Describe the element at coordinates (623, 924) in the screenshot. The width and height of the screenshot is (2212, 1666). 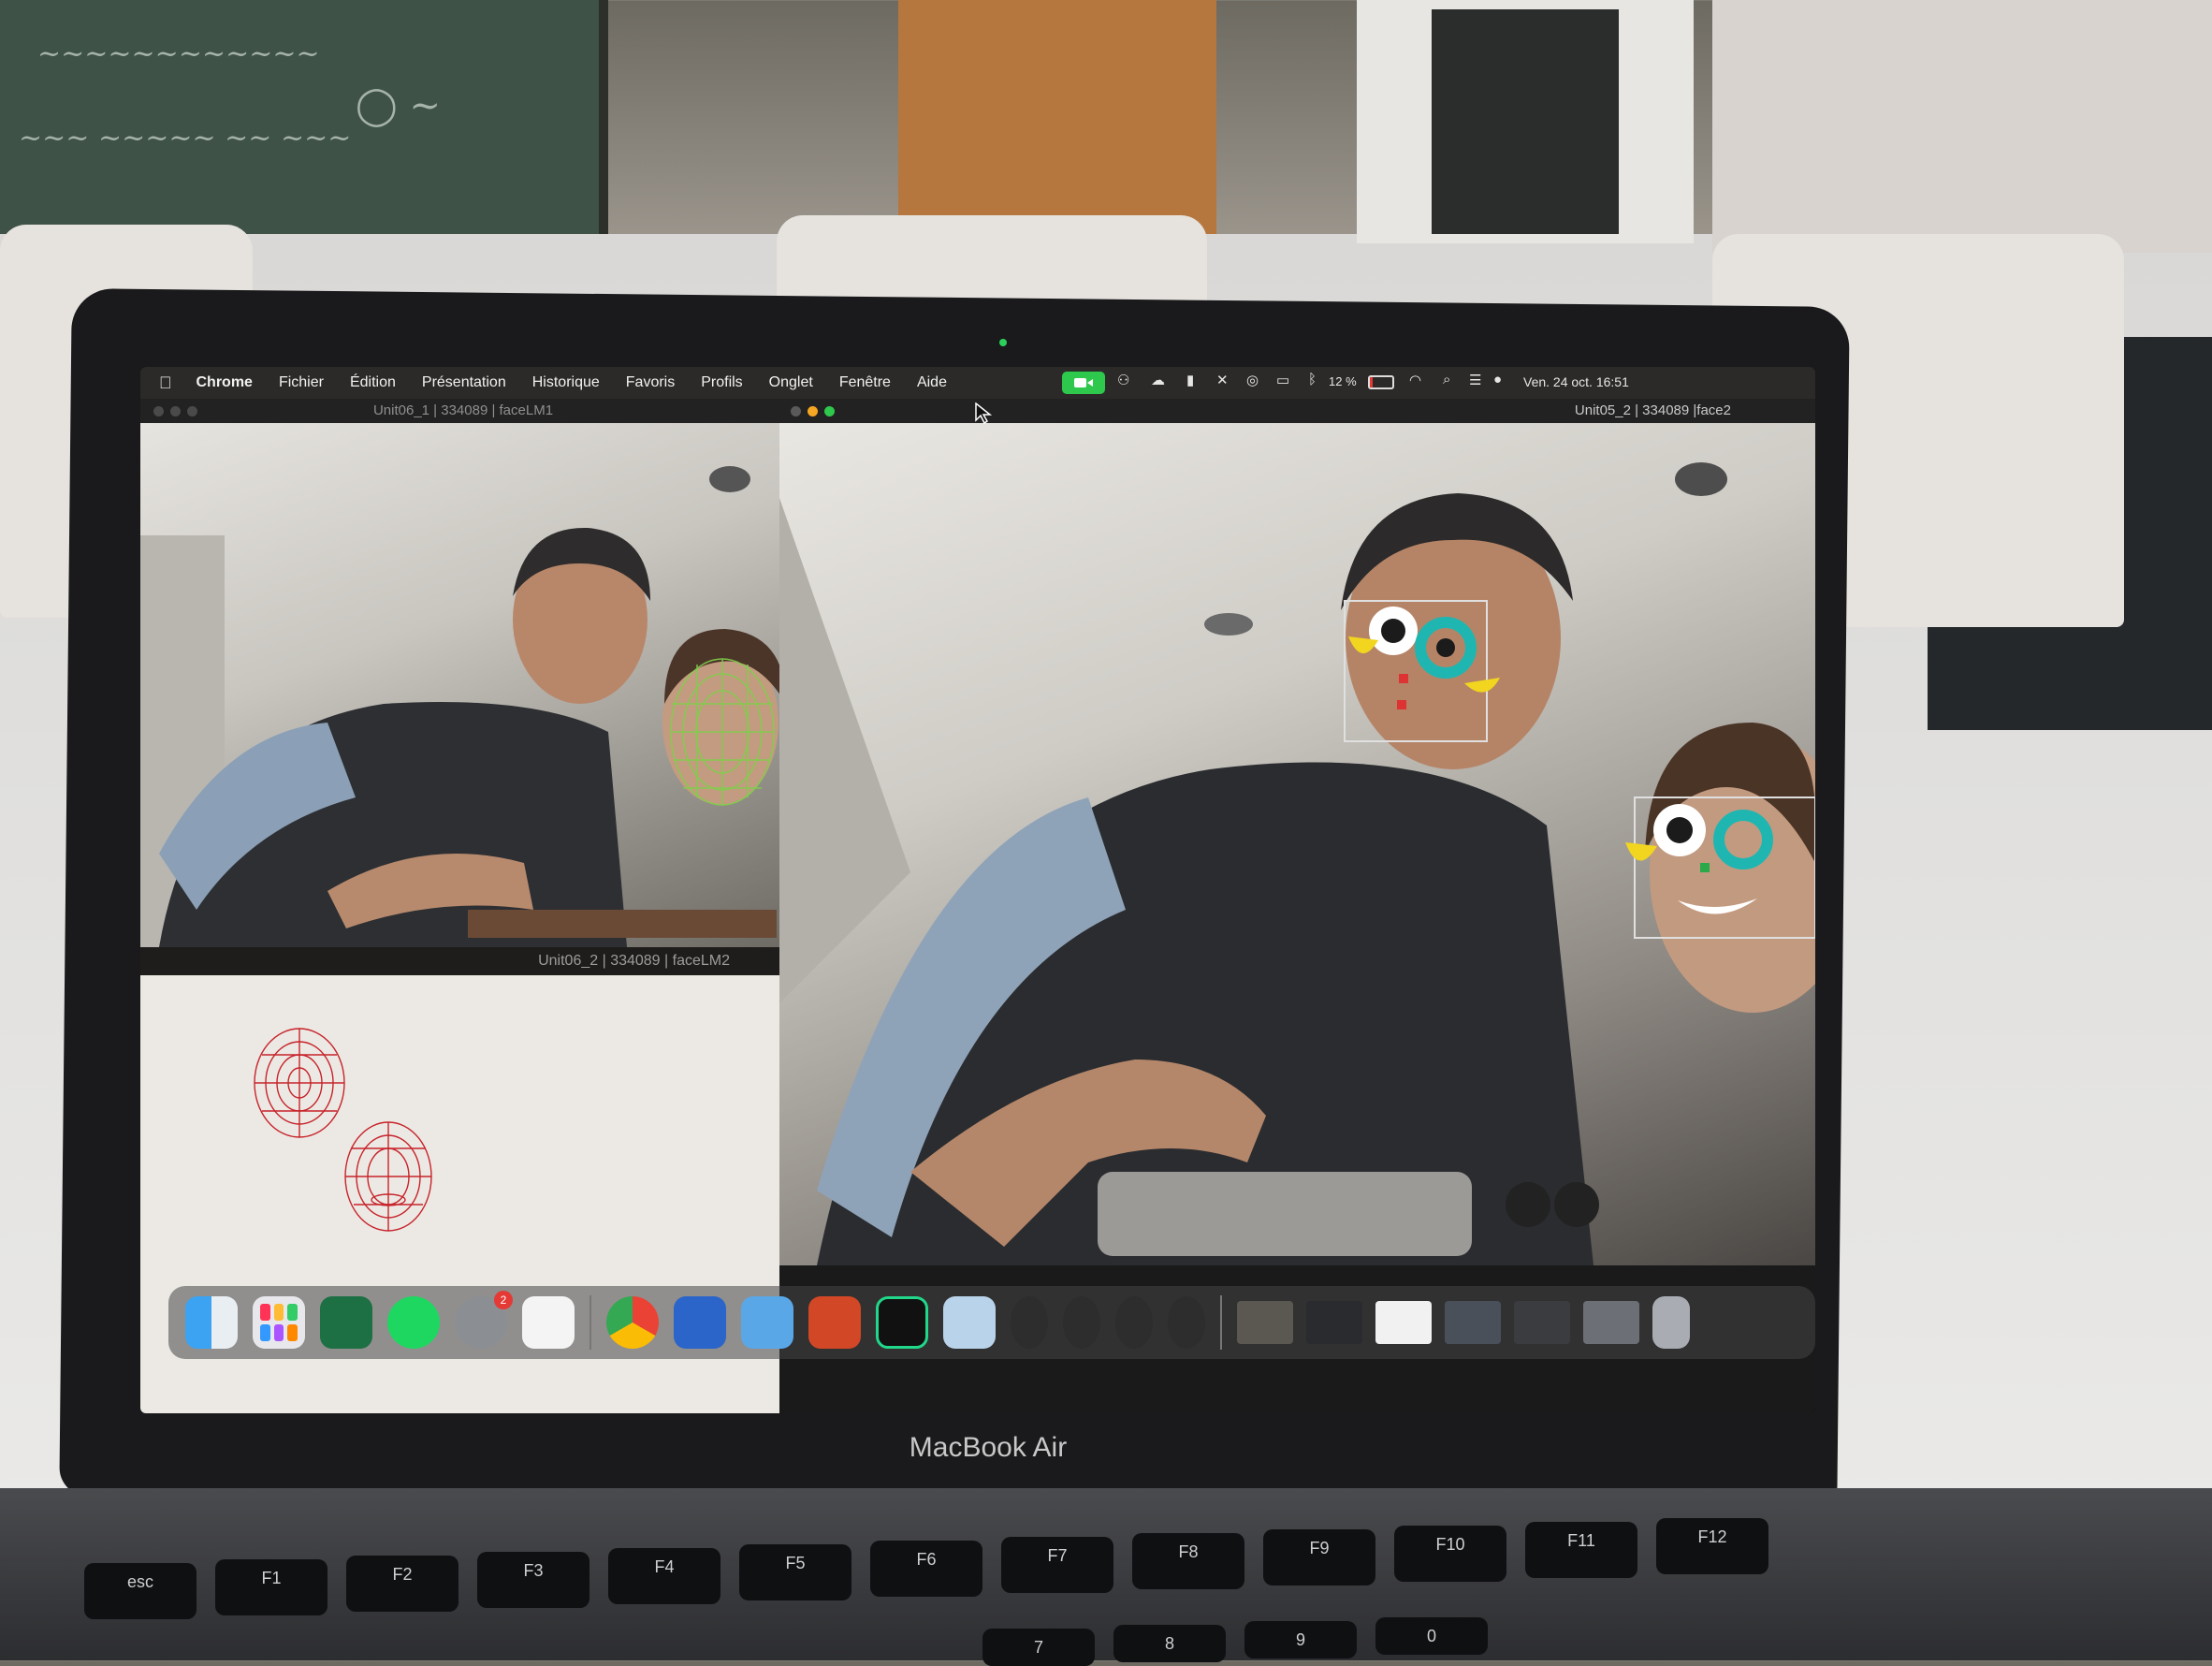
I see `desk-edge` at that location.